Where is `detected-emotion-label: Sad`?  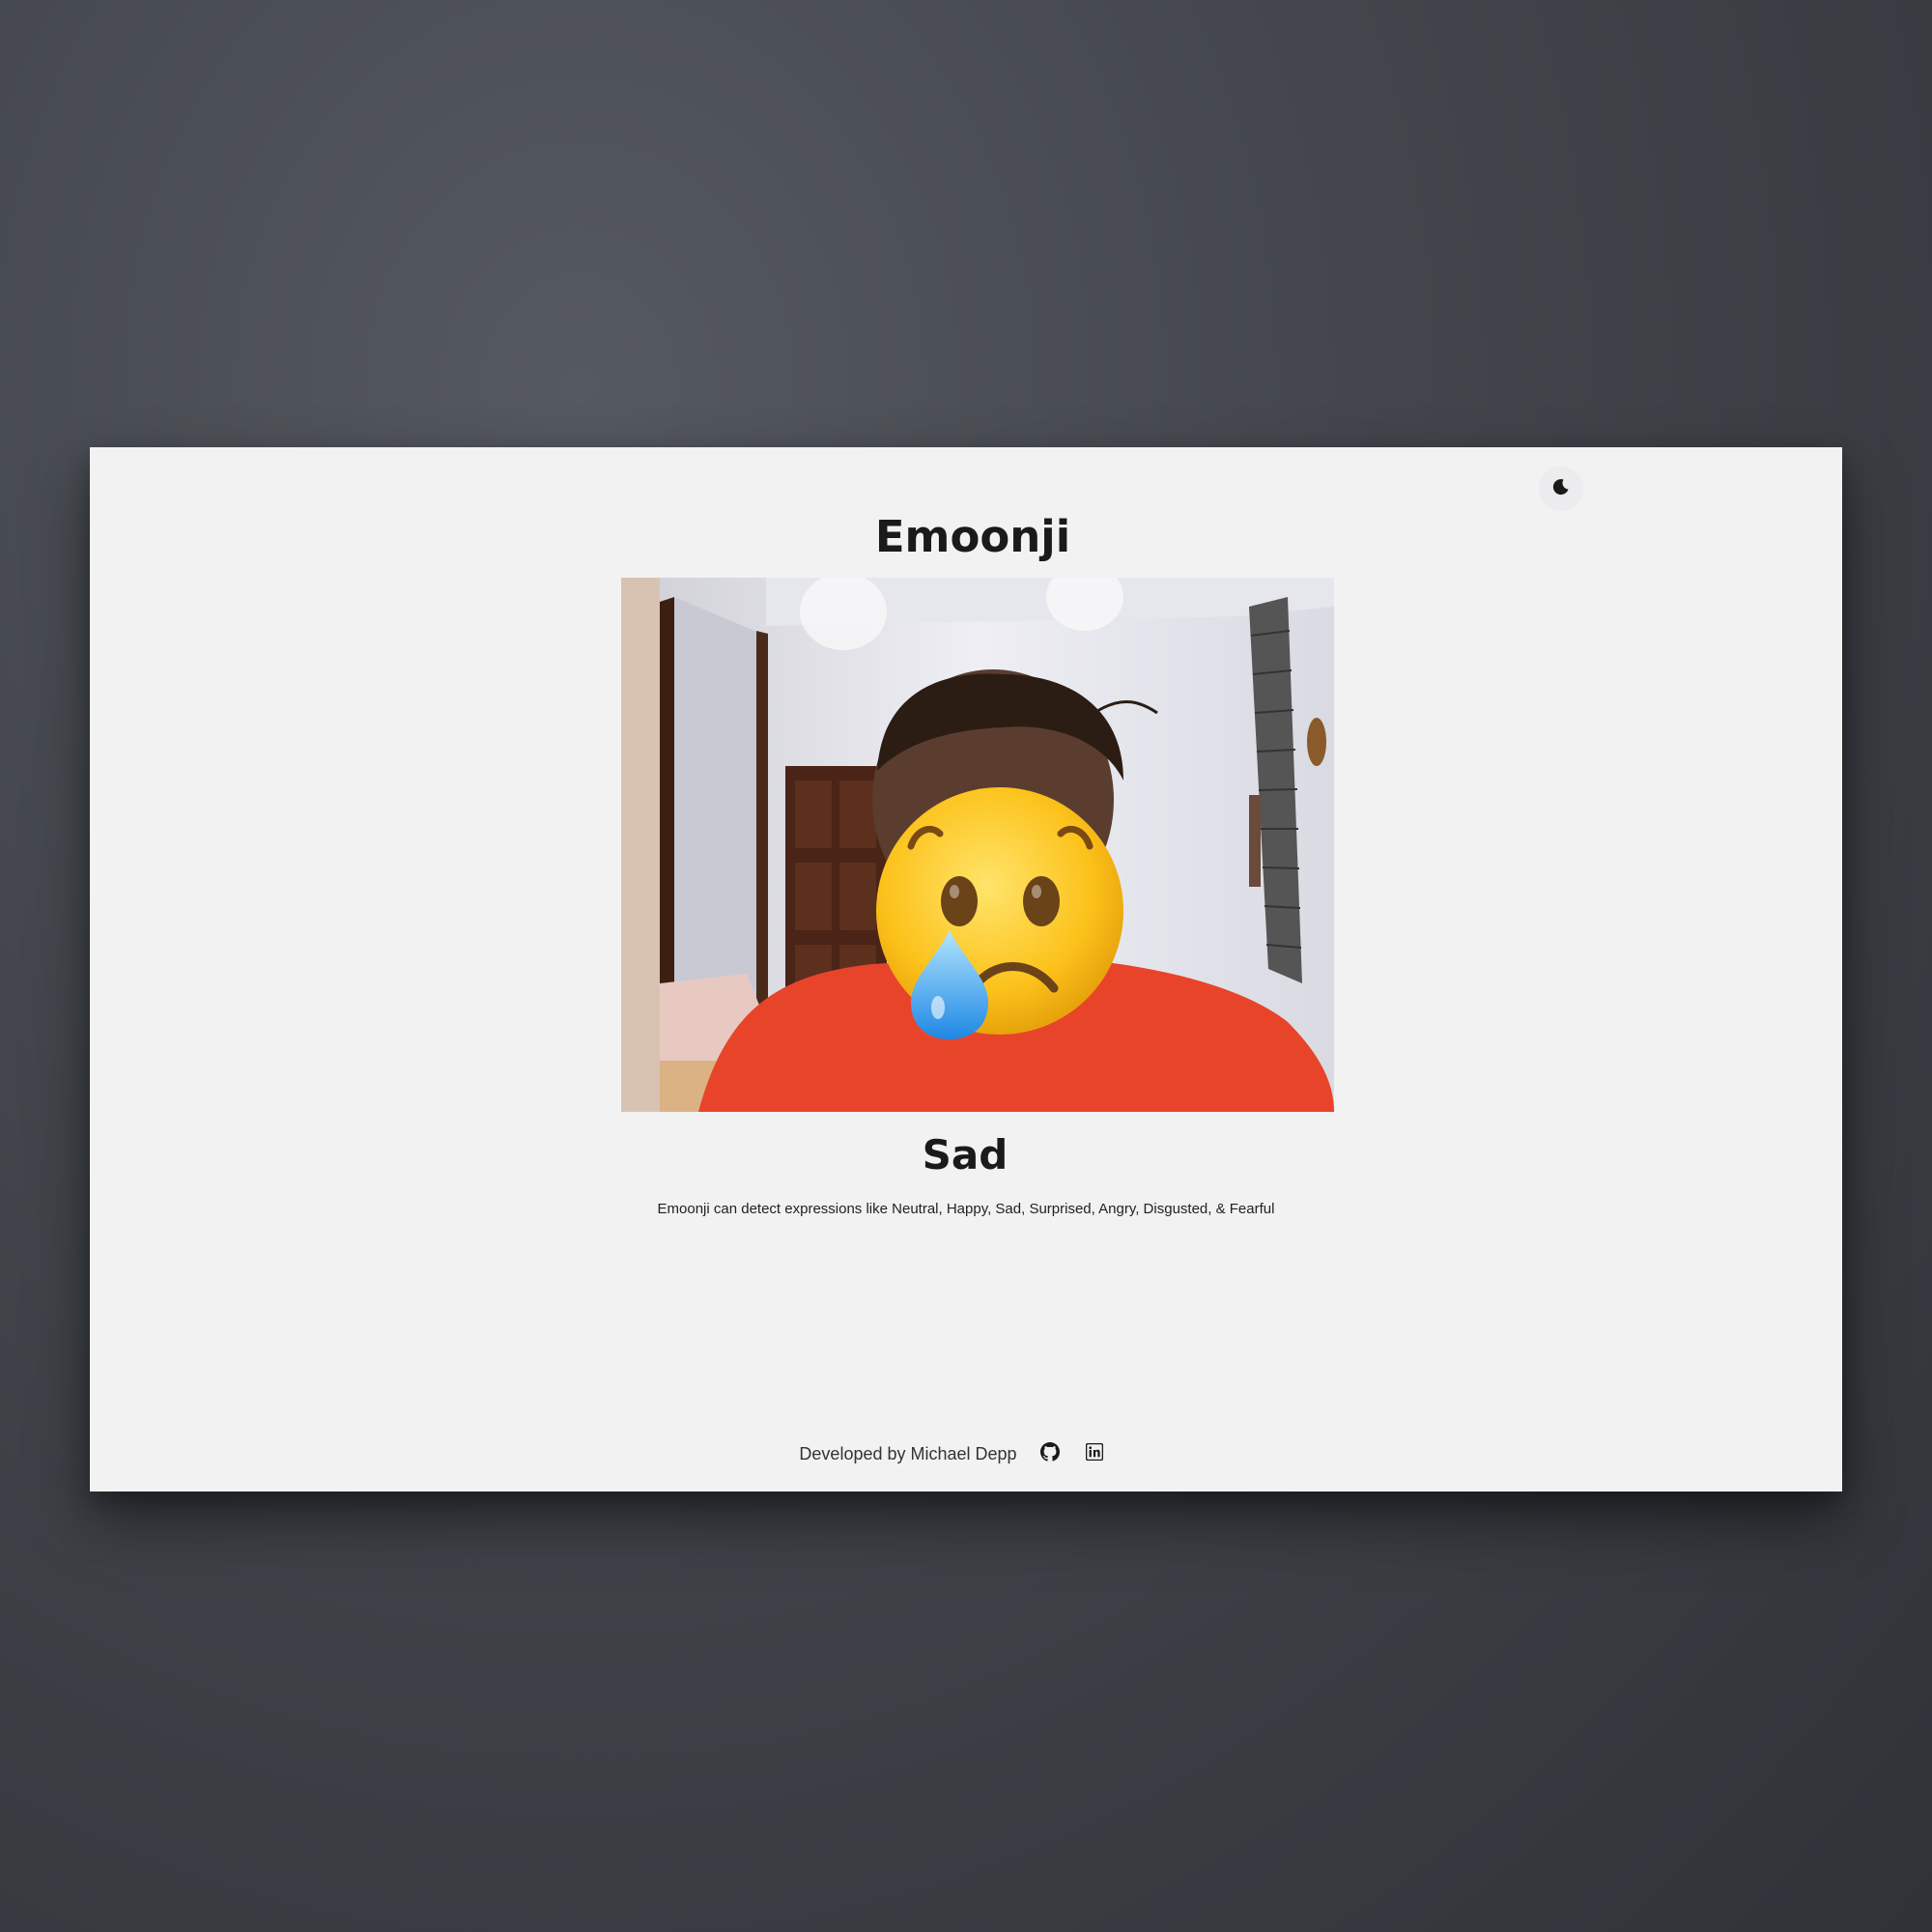
detected-emotion-label: Sad is located at coordinates (965, 1155).